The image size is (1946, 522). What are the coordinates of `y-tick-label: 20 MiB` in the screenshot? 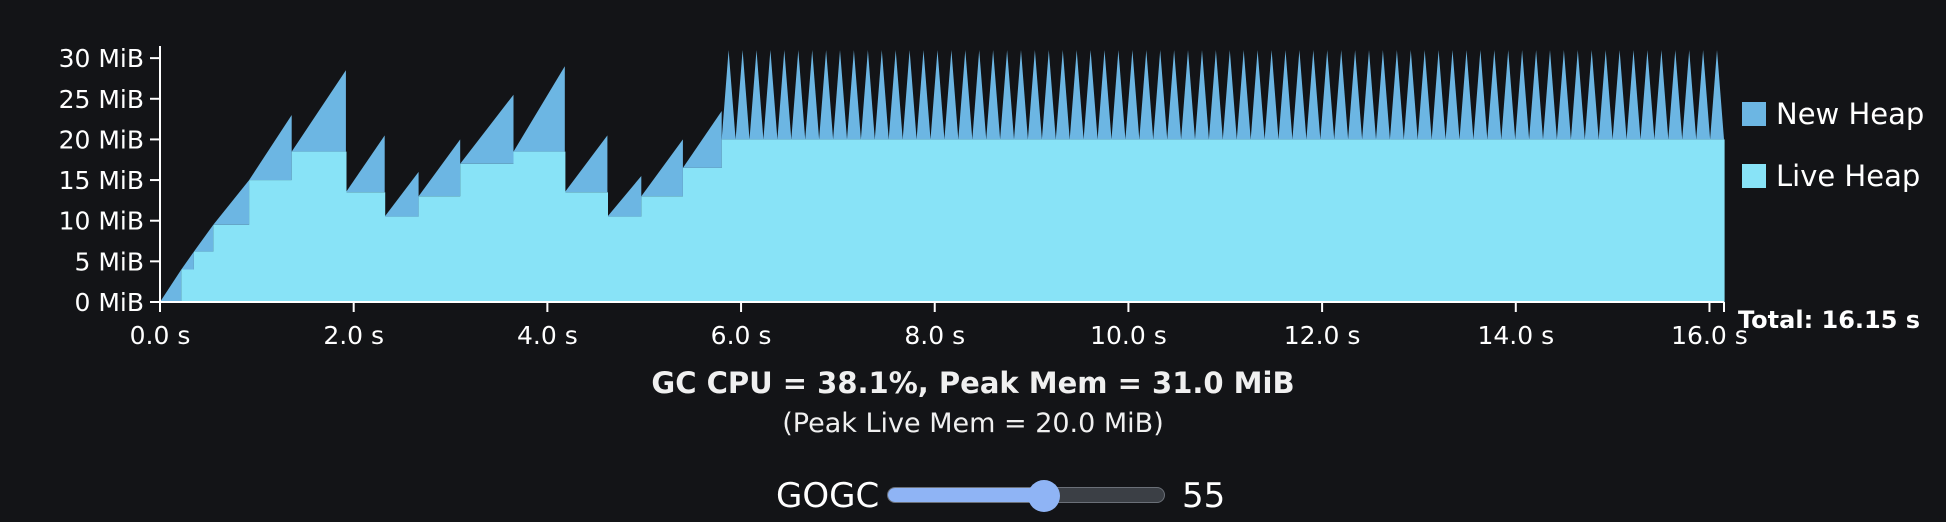 It's located at (101, 139).